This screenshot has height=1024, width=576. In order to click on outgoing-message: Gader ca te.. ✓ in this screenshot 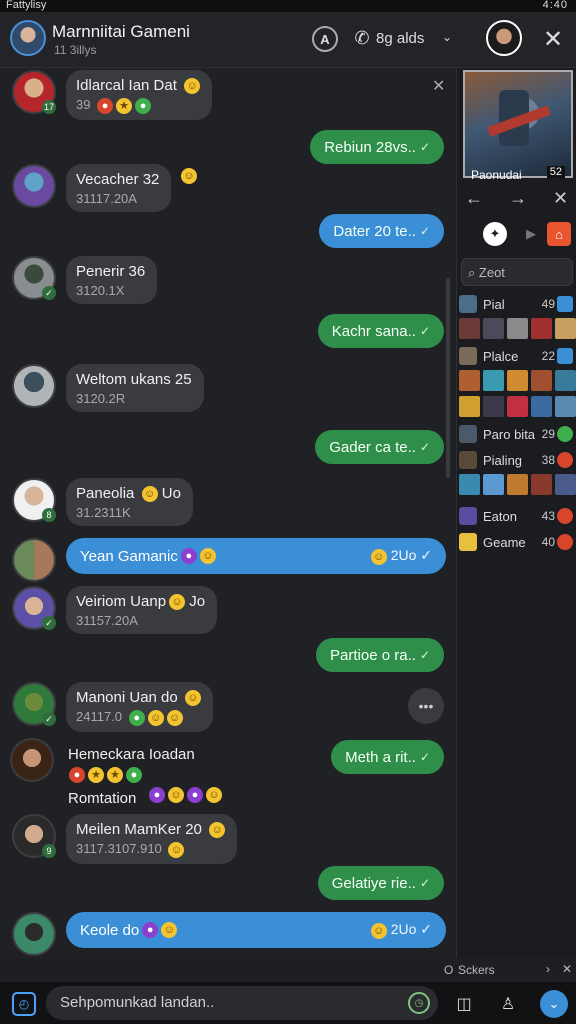, I will do `click(379, 447)`.